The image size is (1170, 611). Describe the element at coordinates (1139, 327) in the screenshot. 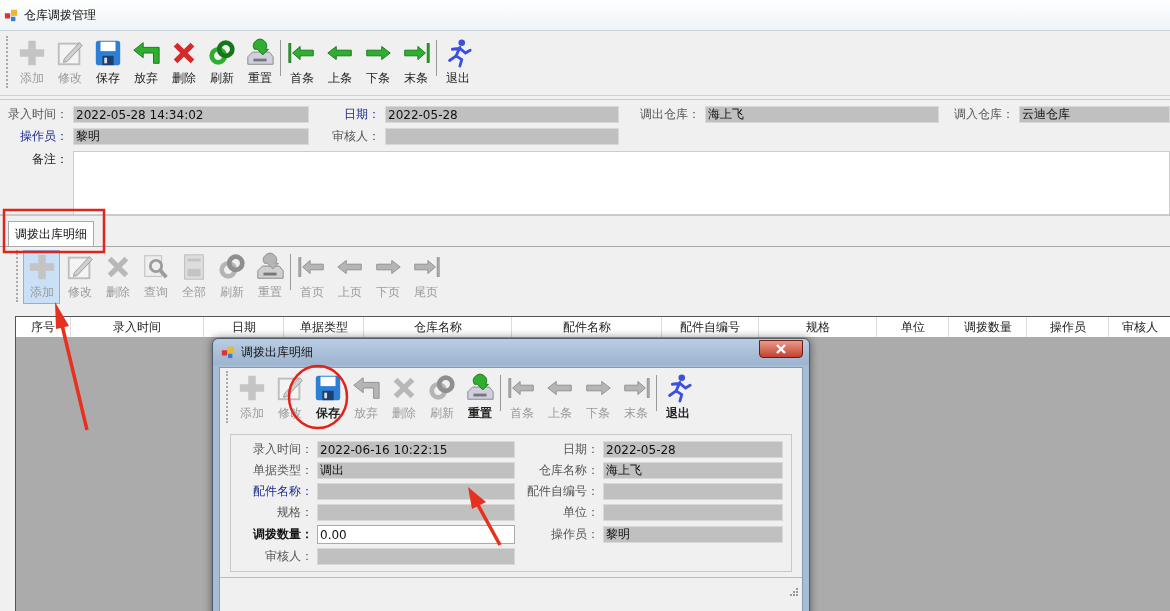

I see `column-header: 审核人` at that location.